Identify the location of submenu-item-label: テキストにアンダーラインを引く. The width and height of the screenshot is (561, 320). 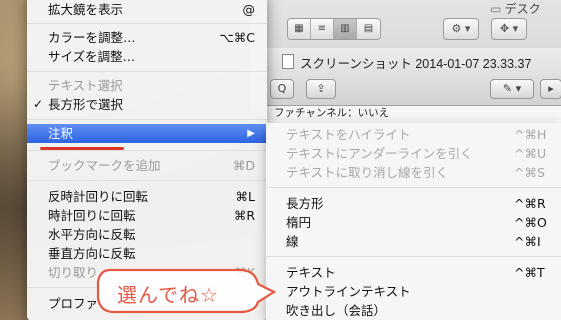
(379, 153).